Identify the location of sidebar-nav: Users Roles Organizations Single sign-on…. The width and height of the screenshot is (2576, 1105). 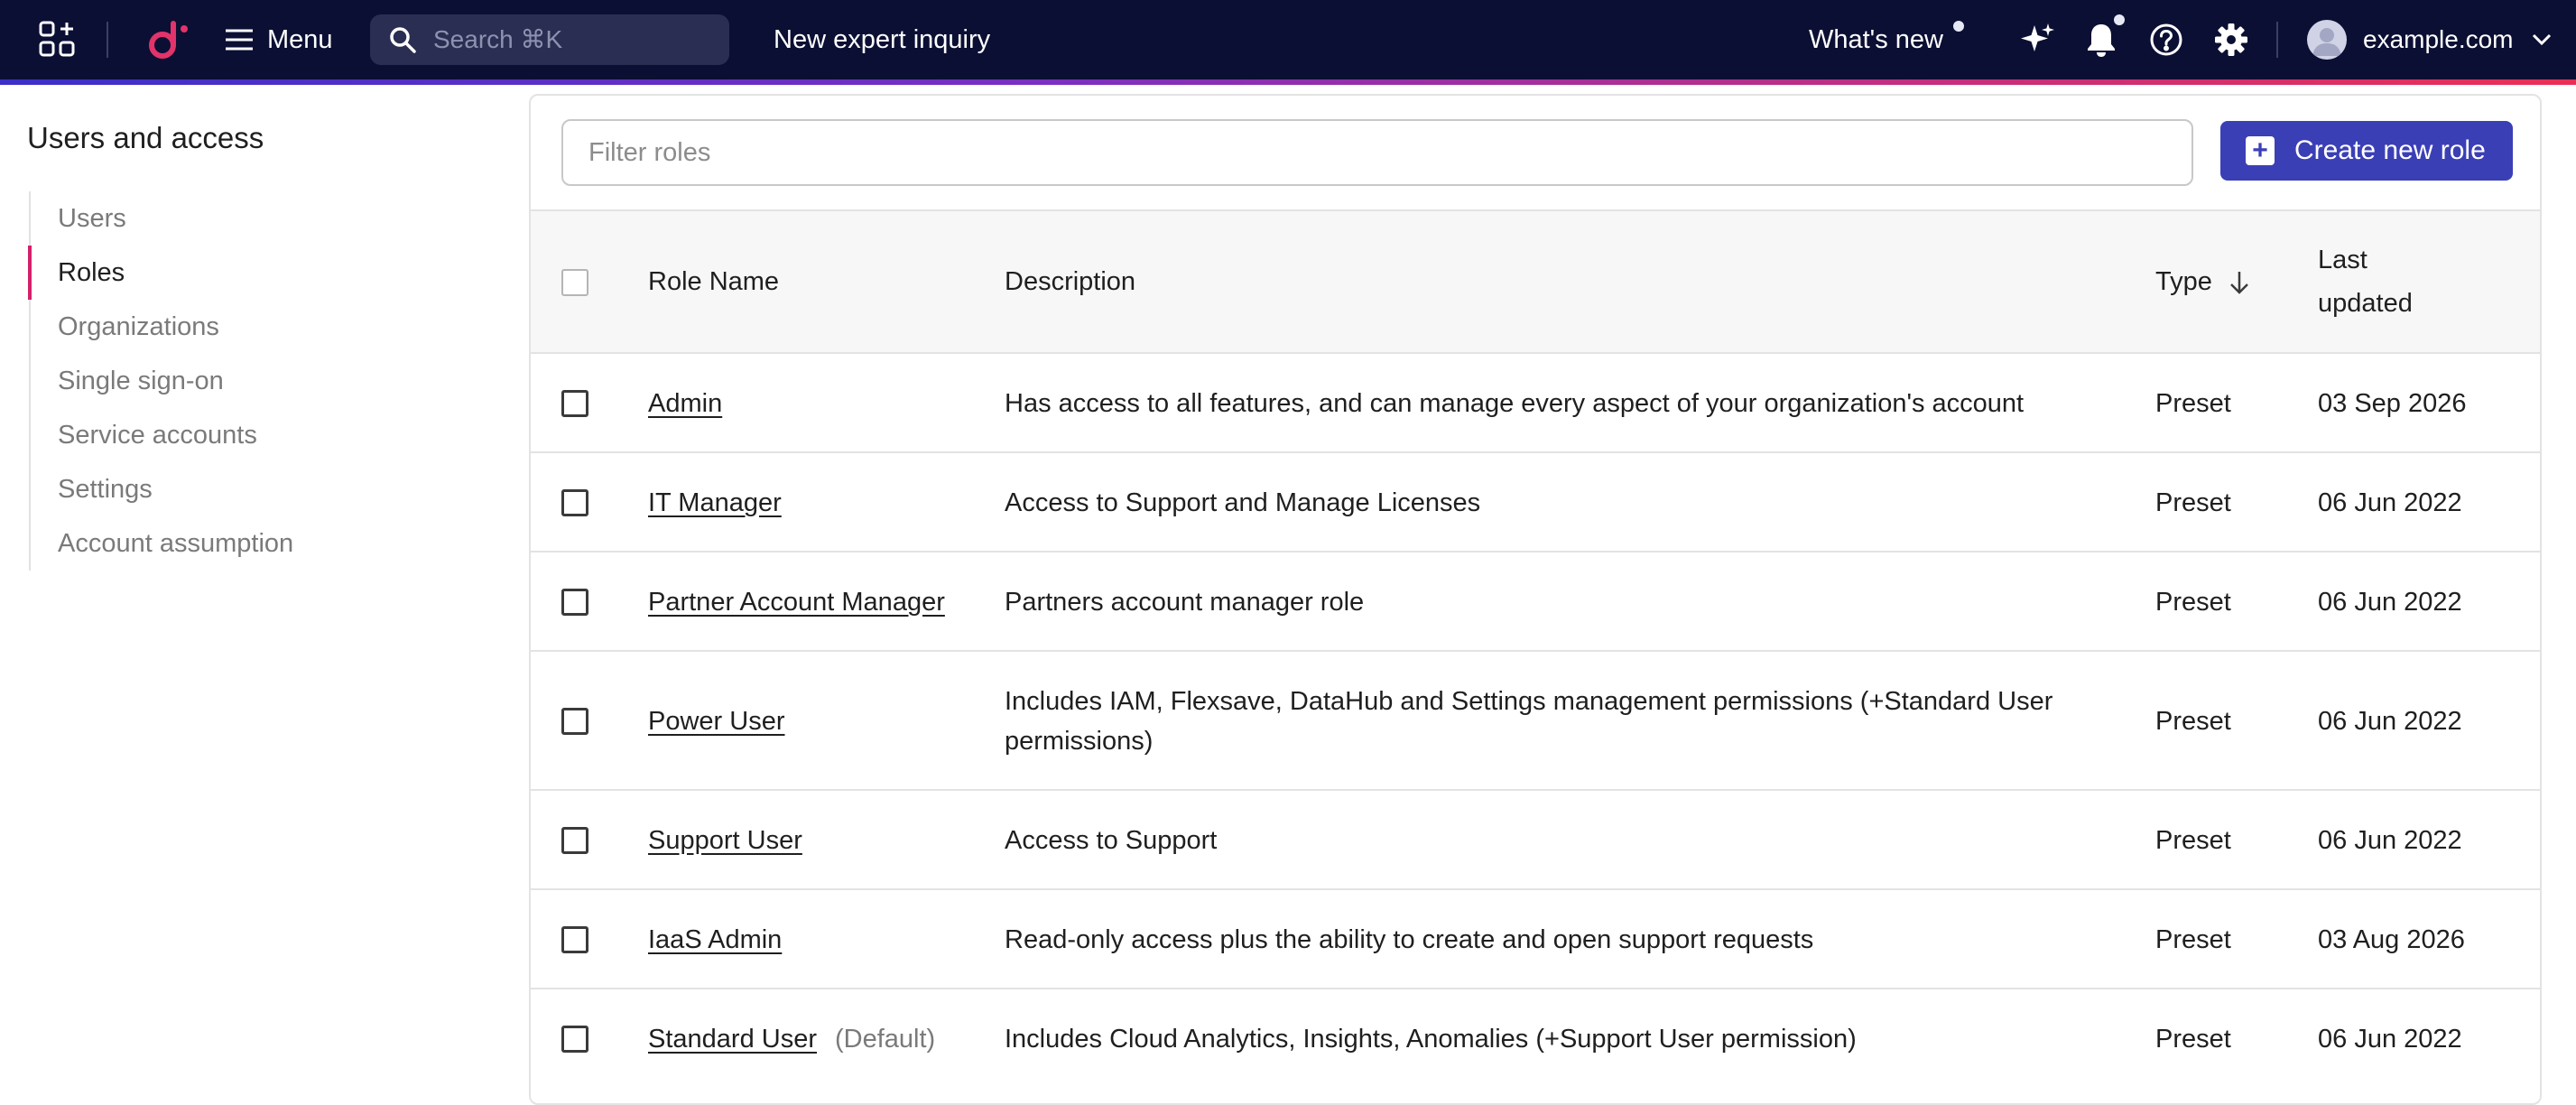
(164, 381).